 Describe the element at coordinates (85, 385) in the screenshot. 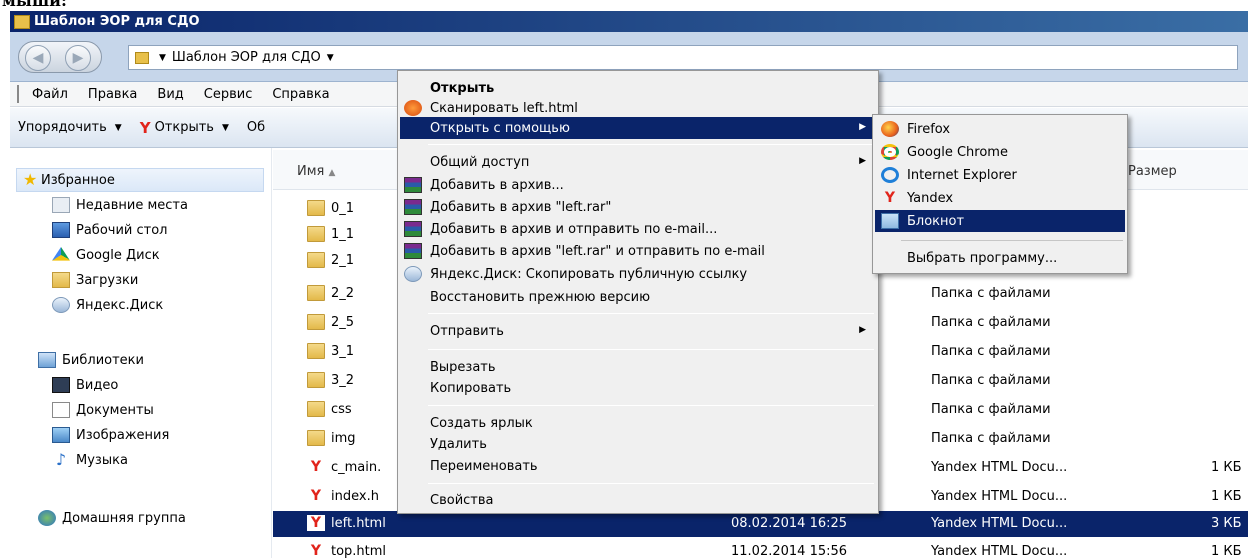

I see `sidebar-item-video: Видео` at that location.